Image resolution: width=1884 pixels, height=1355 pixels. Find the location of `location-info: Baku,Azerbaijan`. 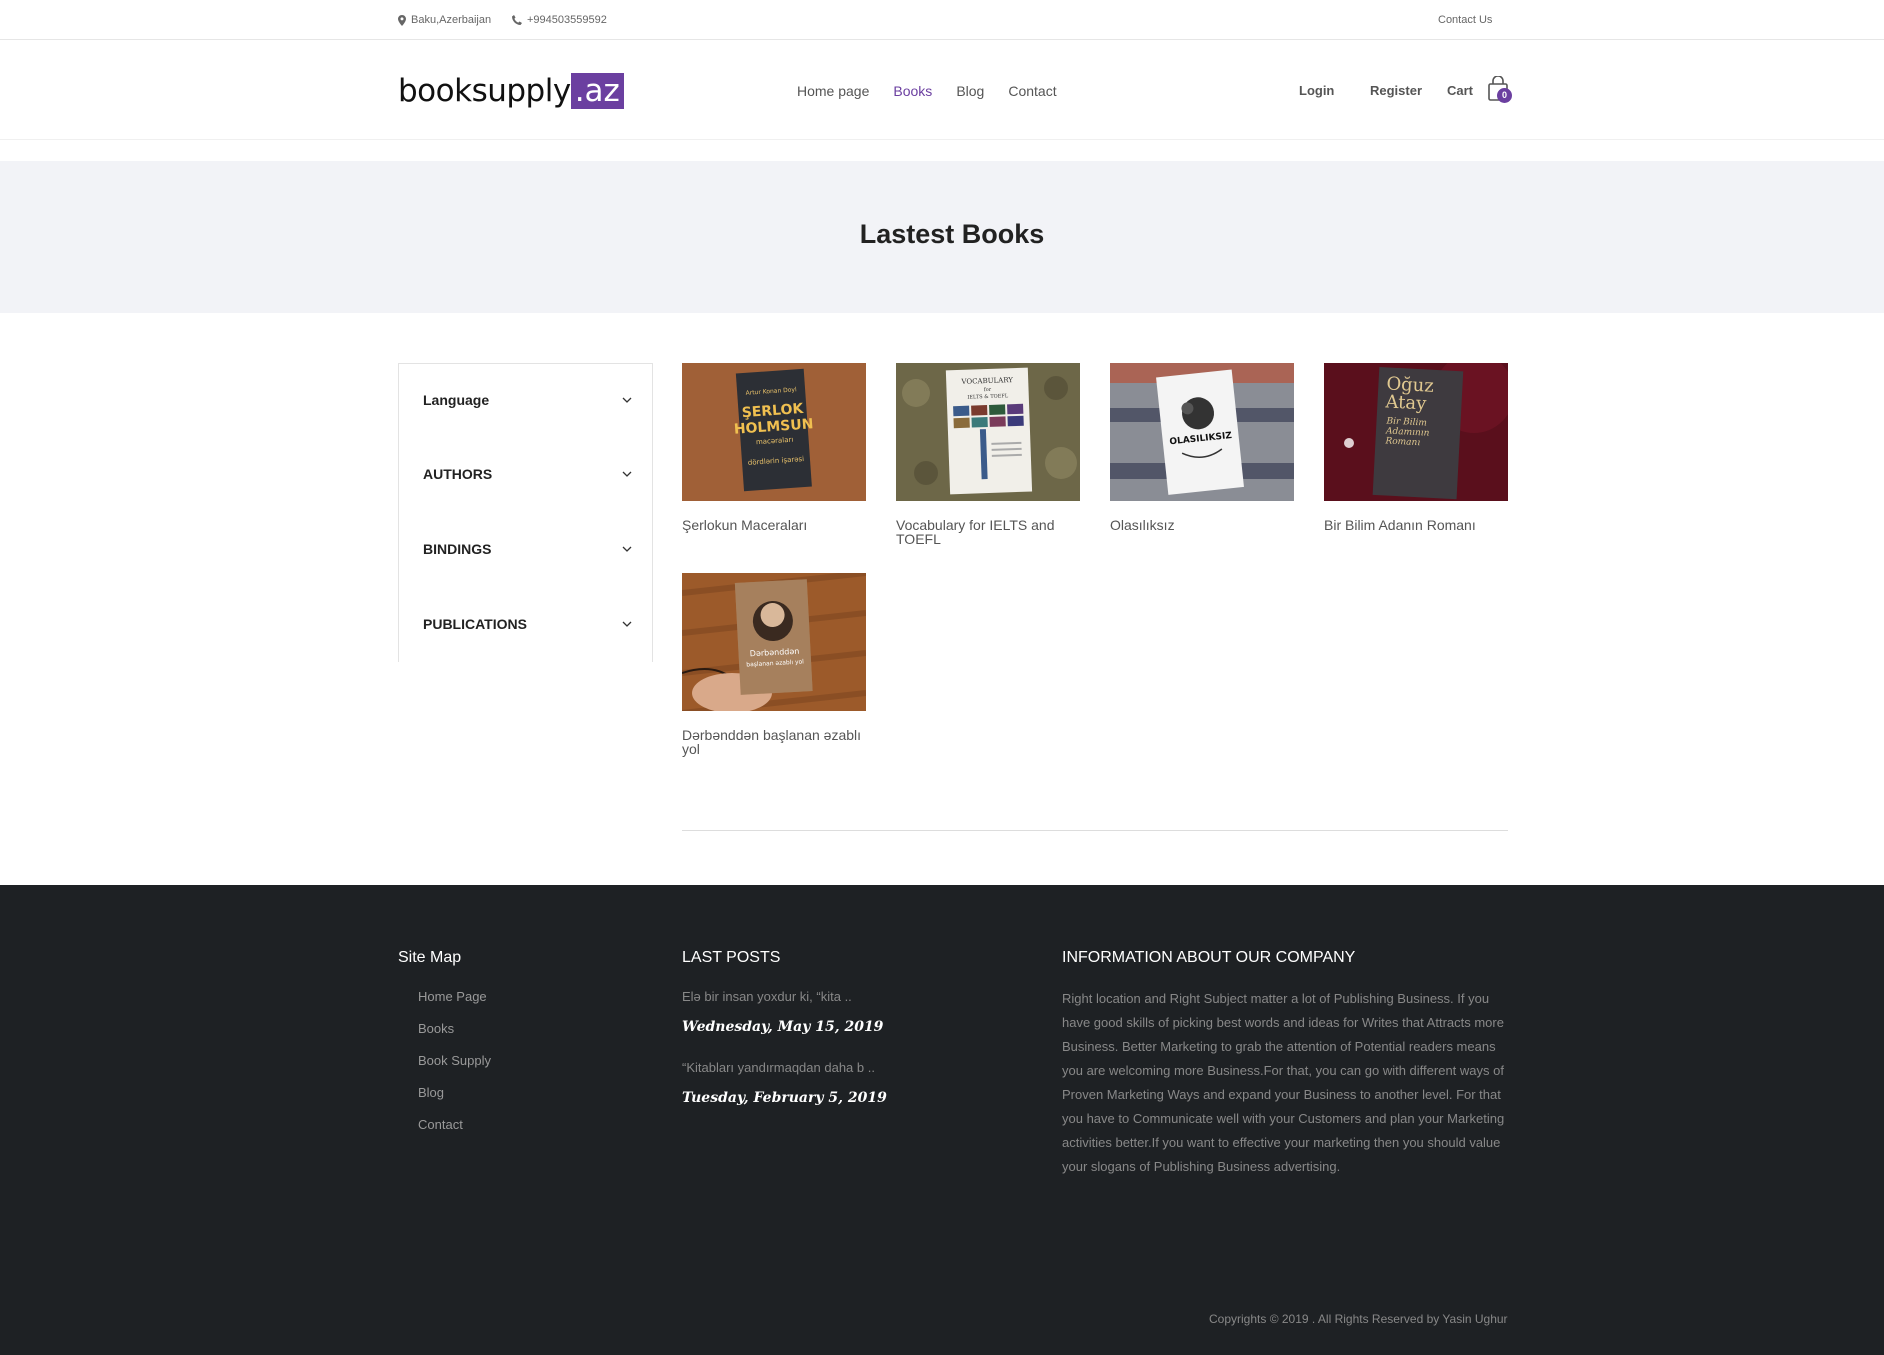

location-info: Baku,Azerbaijan is located at coordinates (444, 20).